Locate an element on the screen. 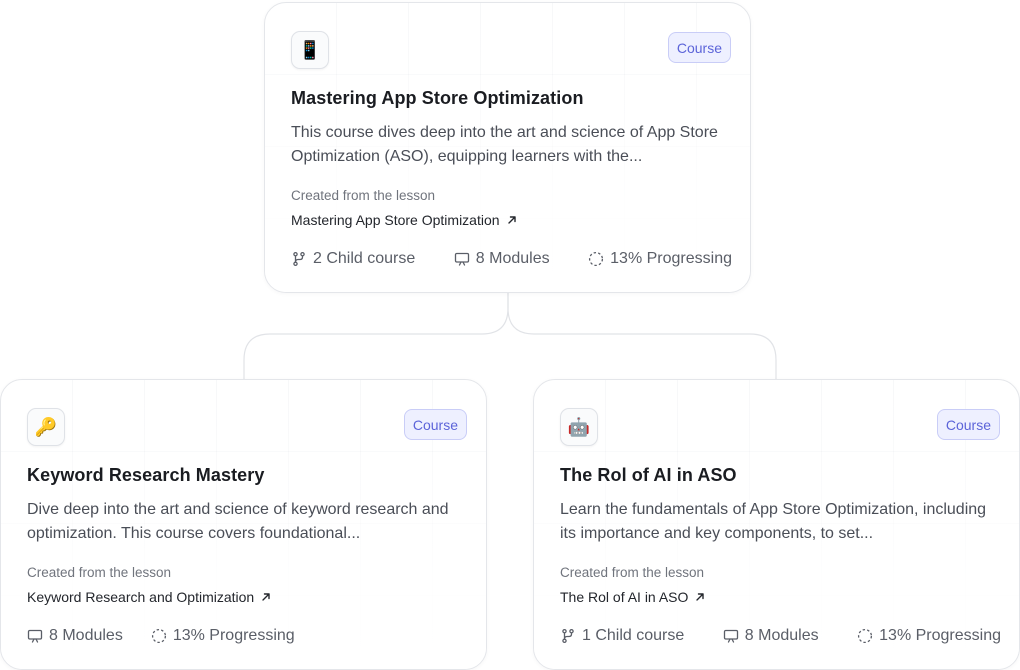  lesson-link-text: Mastering App Store Optimization is located at coordinates (395, 220).